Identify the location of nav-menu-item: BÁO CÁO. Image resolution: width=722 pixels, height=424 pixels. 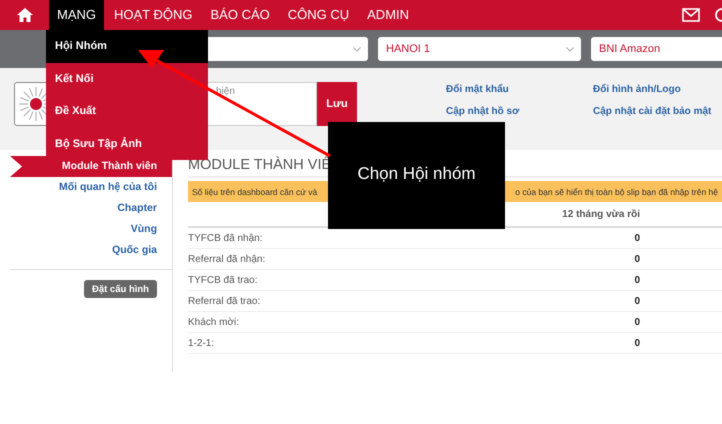
(240, 15).